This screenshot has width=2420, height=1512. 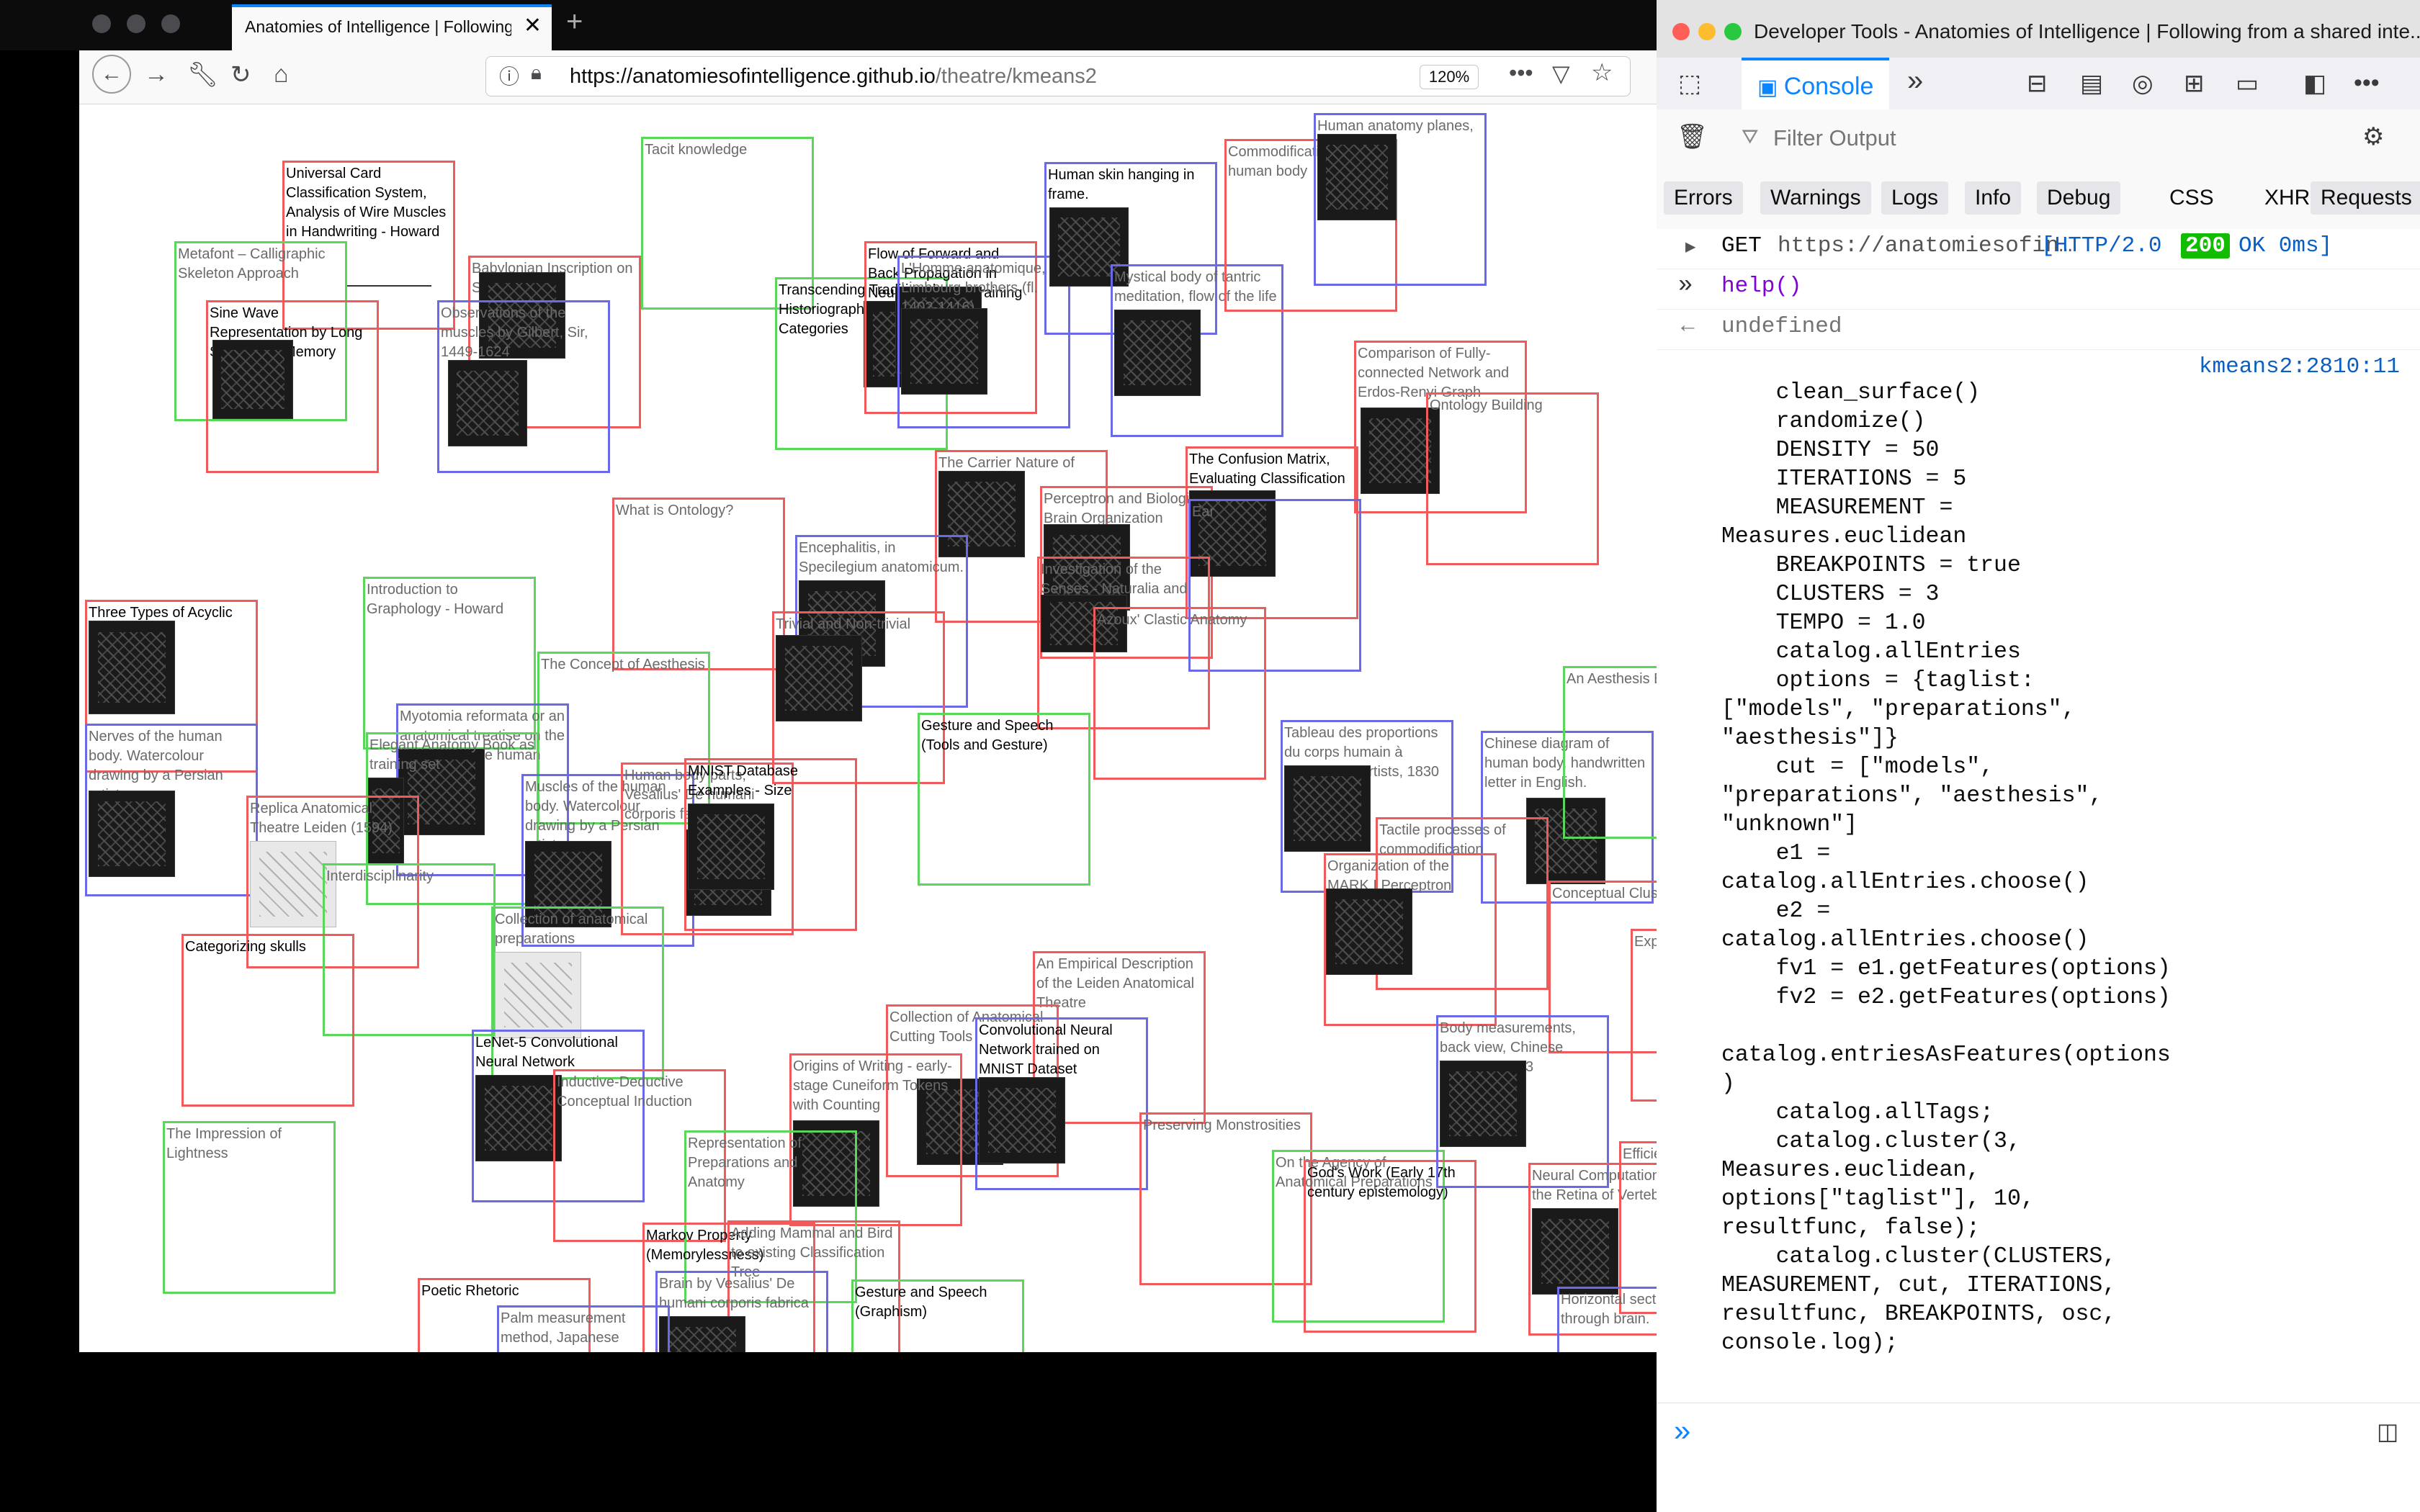 I want to click on page-actions-icon: •••, so click(x=1521, y=73).